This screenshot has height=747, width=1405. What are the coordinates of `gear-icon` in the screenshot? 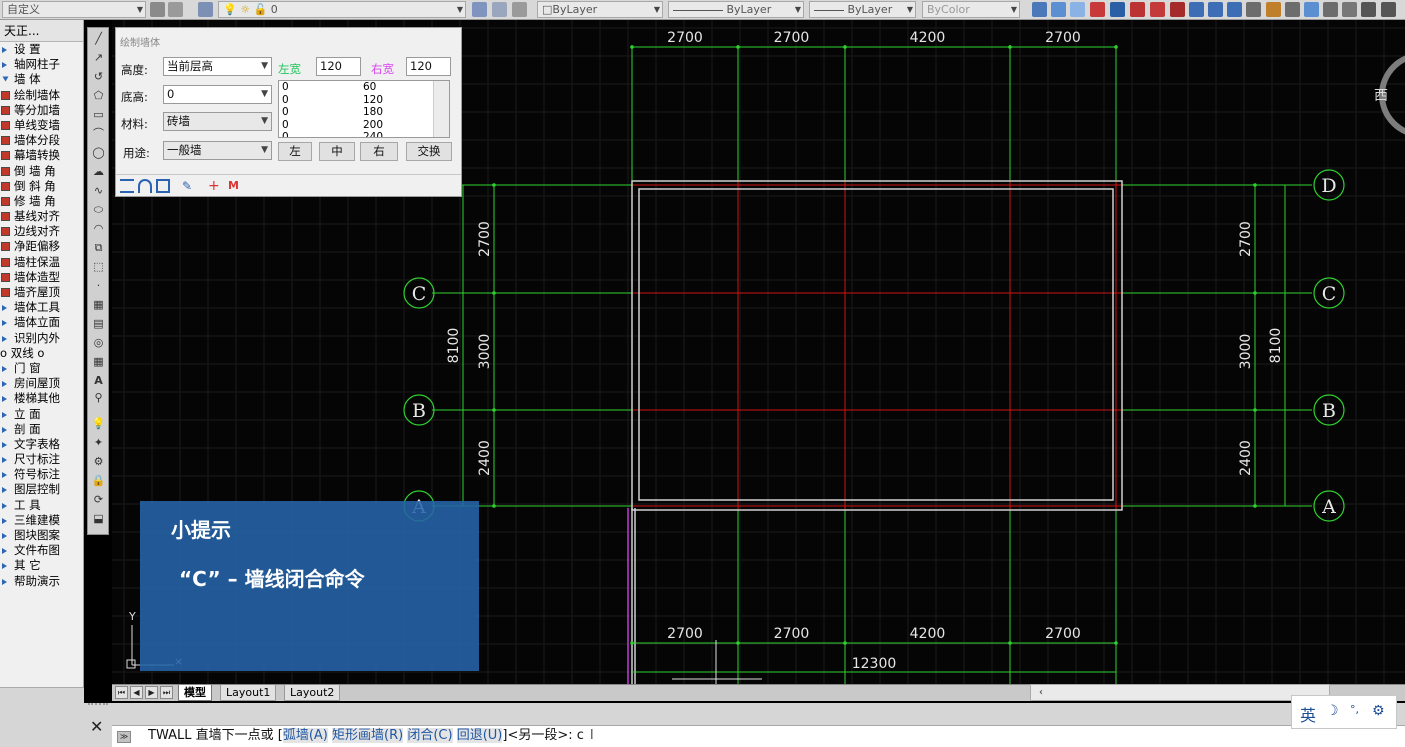 It's located at (157, 9).